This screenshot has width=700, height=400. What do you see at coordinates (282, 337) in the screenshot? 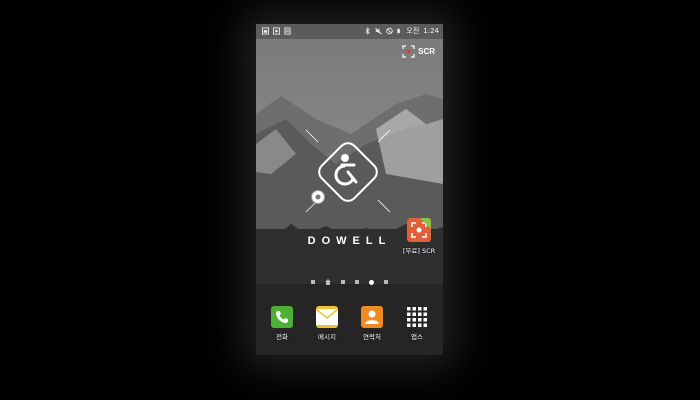
I see `dock-label-phone: 전화` at bounding box center [282, 337].